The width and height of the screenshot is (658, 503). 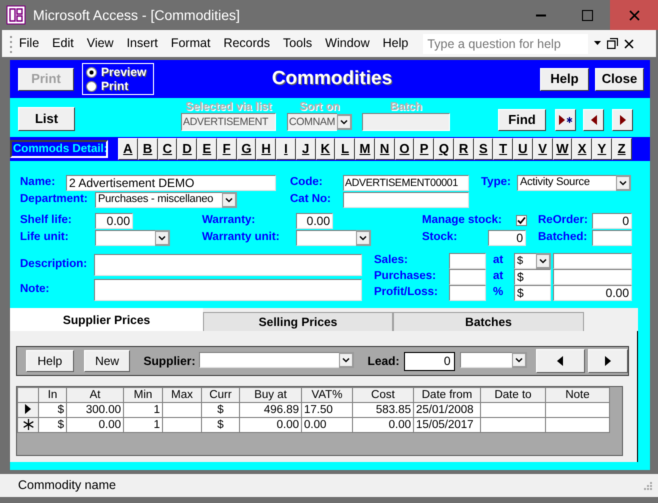 What do you see at coordinates (578, 395) in the screenshot?
I see `column-header: Note` at bounding box center [578, 395].